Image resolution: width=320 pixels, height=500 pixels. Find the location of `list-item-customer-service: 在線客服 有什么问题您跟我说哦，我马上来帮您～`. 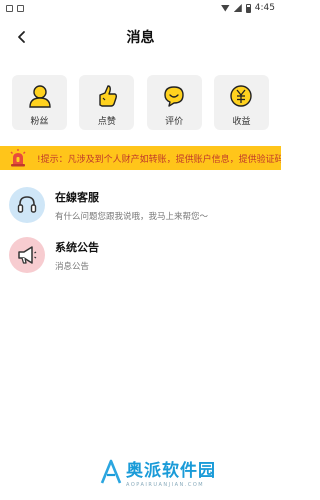

list-item-customer-service: 在線客服 有什么问题您跟我说哦，我马上来帮您～ is located at coordinates (140, 205).